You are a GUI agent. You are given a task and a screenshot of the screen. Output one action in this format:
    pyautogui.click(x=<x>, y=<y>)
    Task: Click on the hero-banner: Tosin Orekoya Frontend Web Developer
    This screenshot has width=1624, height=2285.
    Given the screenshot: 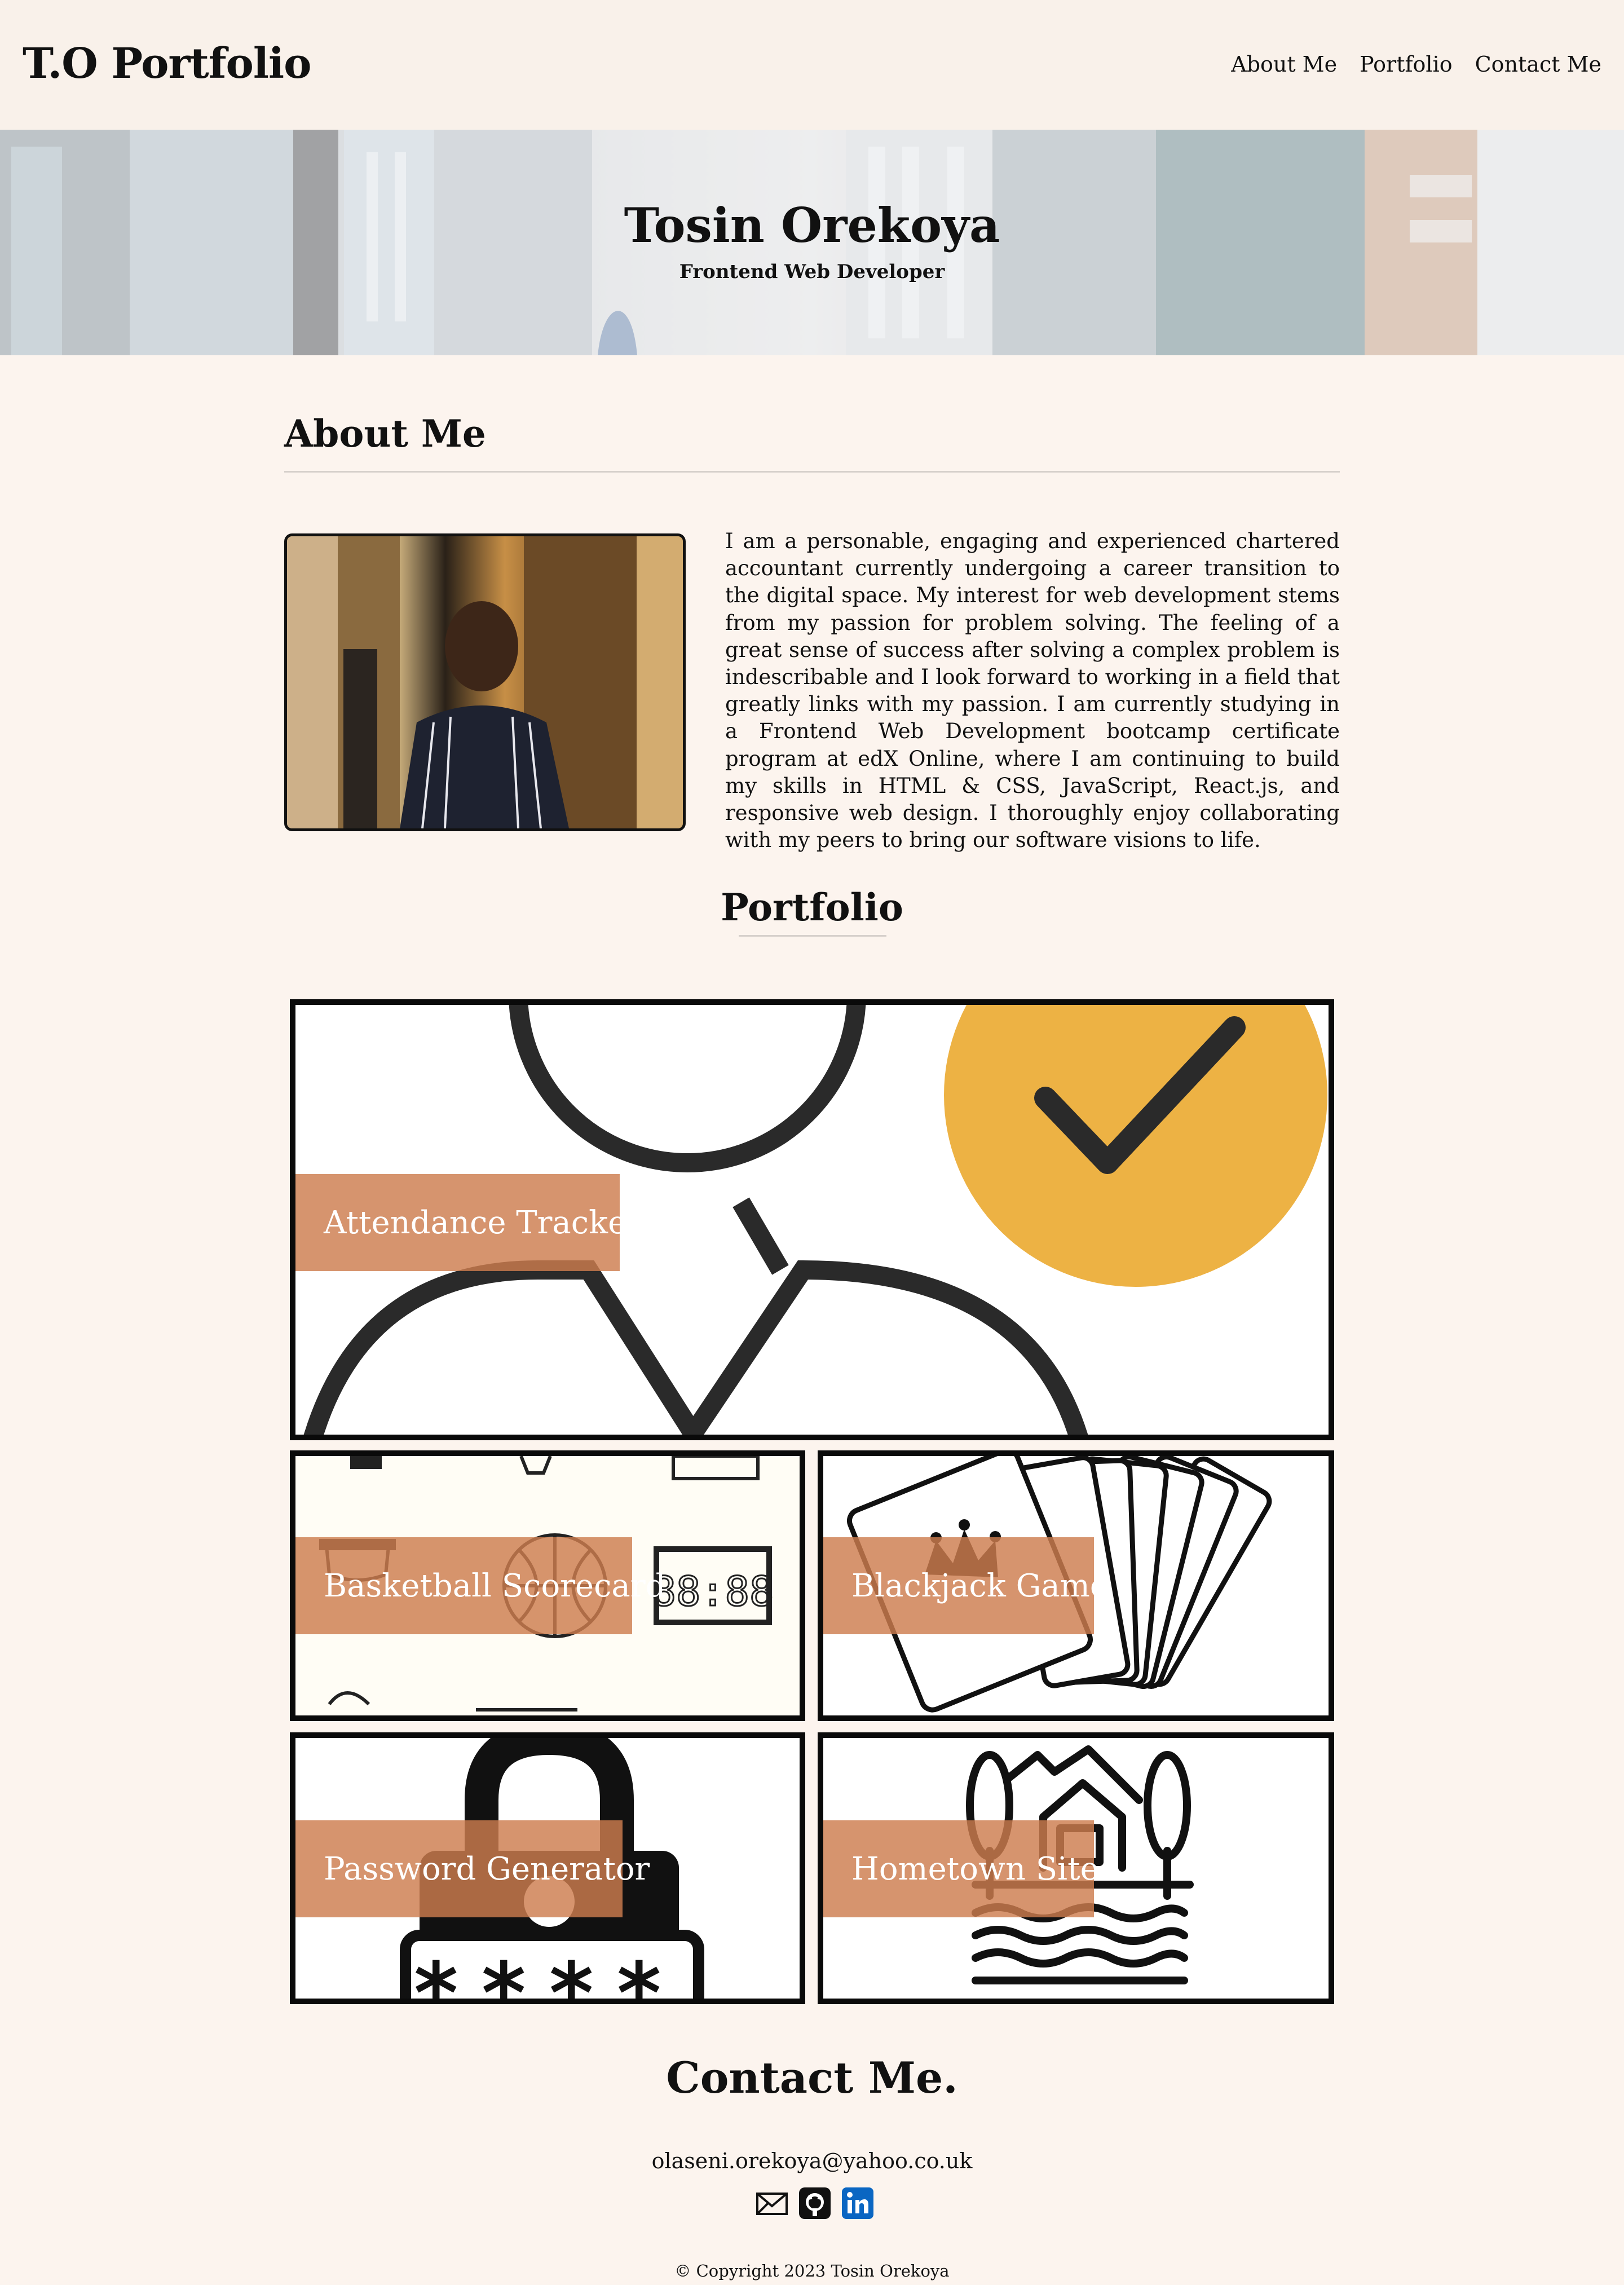 What is the action you would take?
    pyautogui.click(x=812, y=242)
    